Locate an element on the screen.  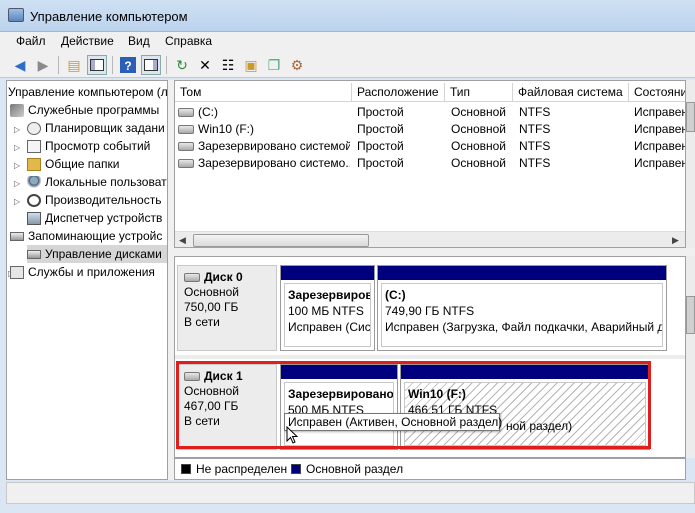
refresh-icon: ↻ is located at coordinates (182, 65).